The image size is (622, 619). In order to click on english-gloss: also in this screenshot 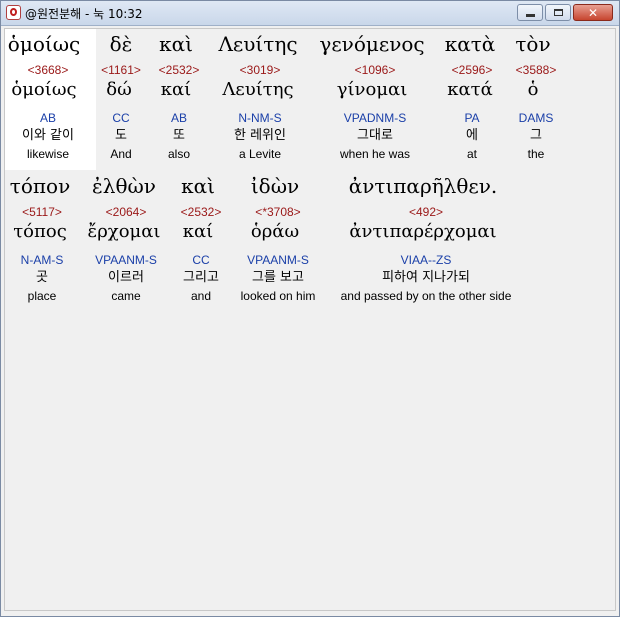, I will do `click(179, 154)`.